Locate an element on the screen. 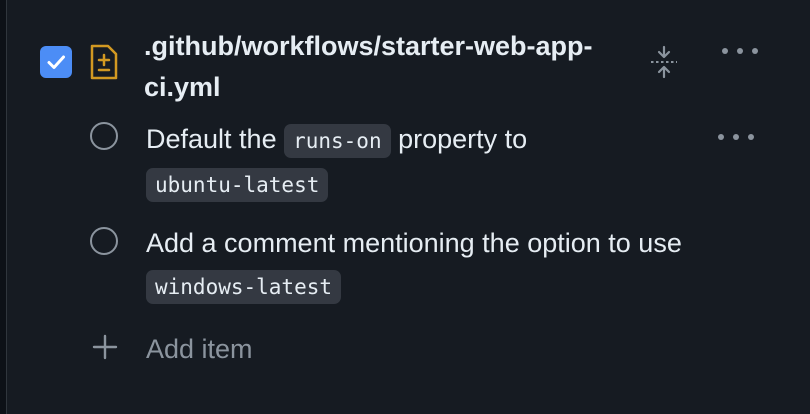  code-chip: windows-latest is located at coordinates (244, 287).